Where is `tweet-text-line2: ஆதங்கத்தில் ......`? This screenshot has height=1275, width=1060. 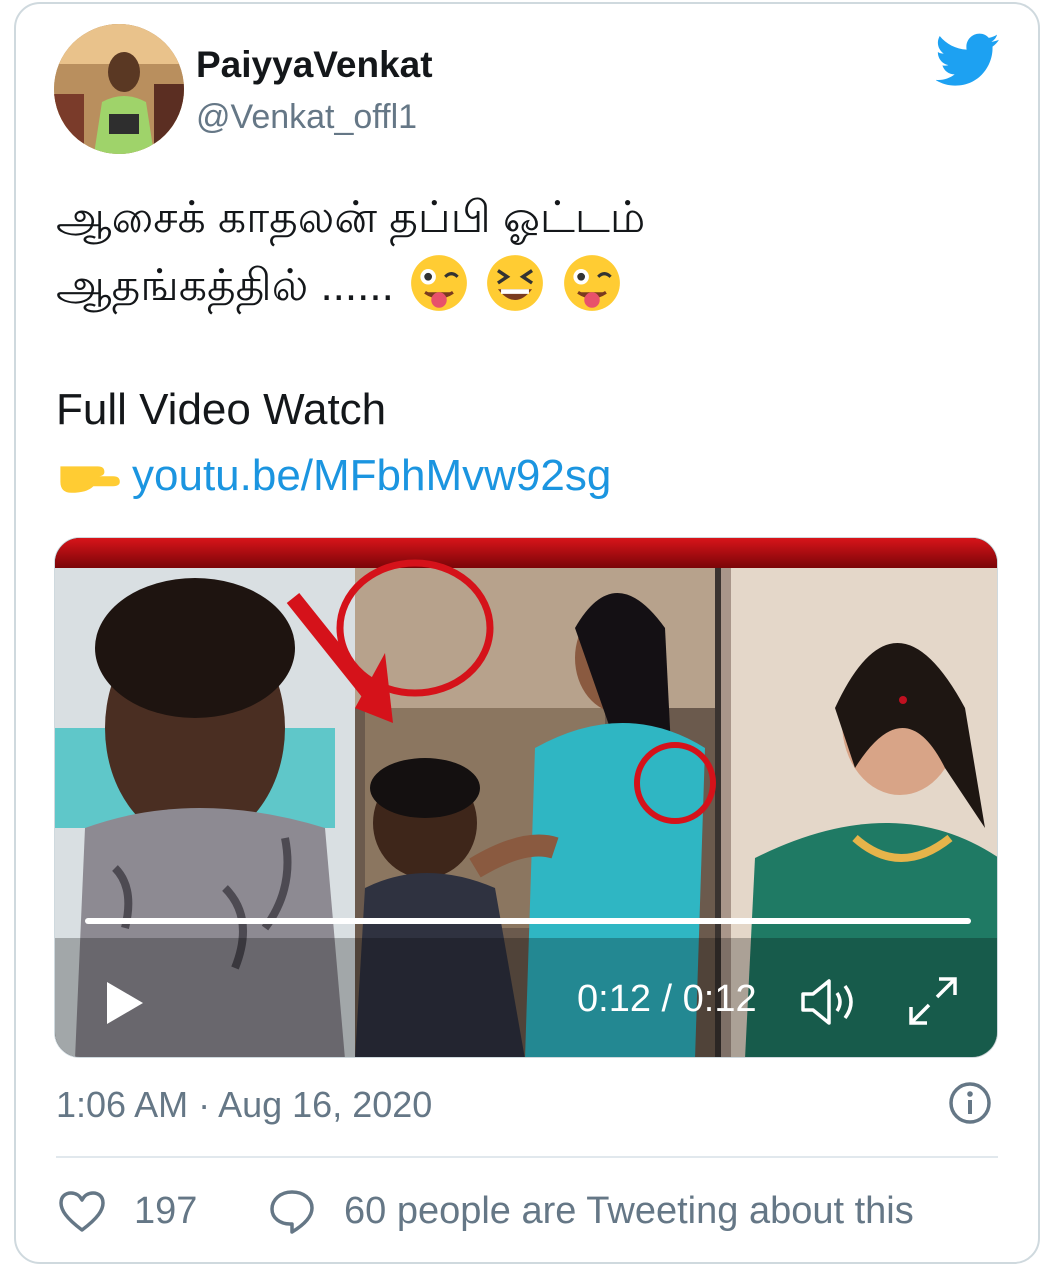 tweet-text-line2: ஆதங்கத்தில் ...... is located at coordinates (339, 284).